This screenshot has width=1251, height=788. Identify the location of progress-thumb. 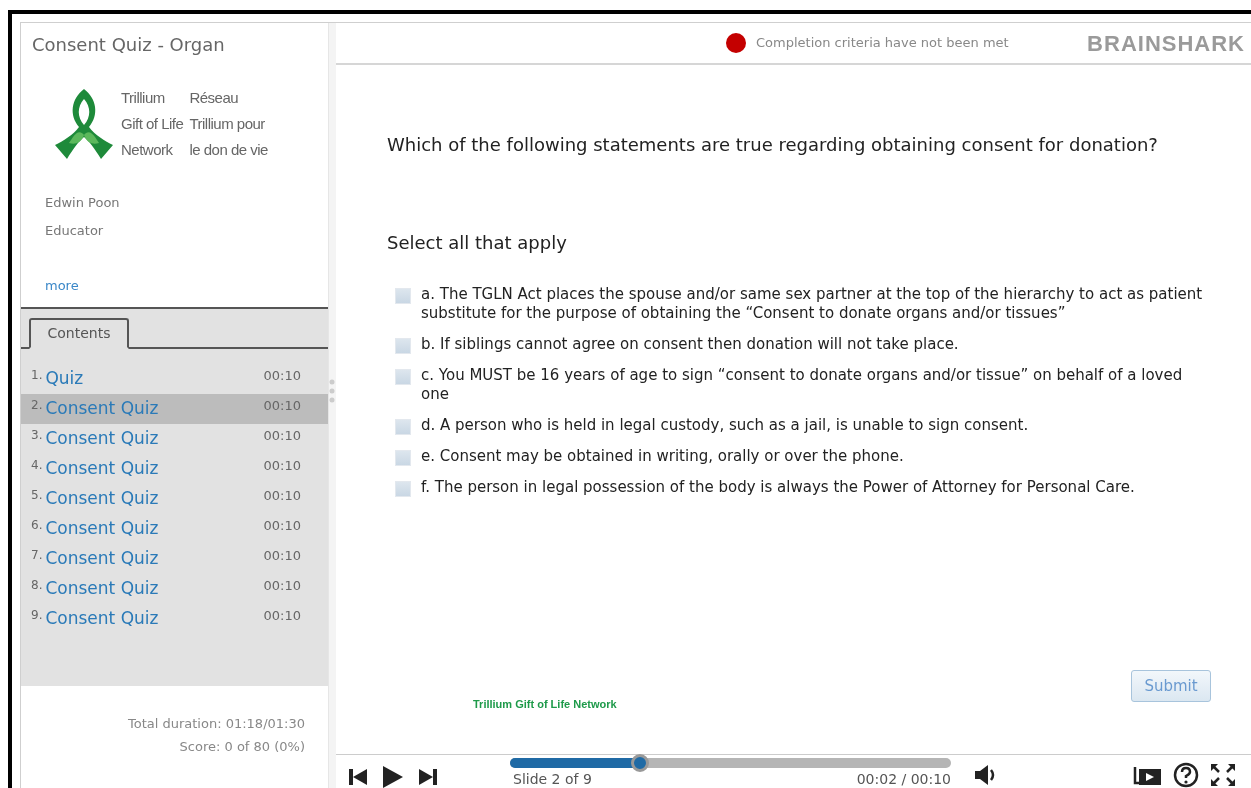
(640, 763).